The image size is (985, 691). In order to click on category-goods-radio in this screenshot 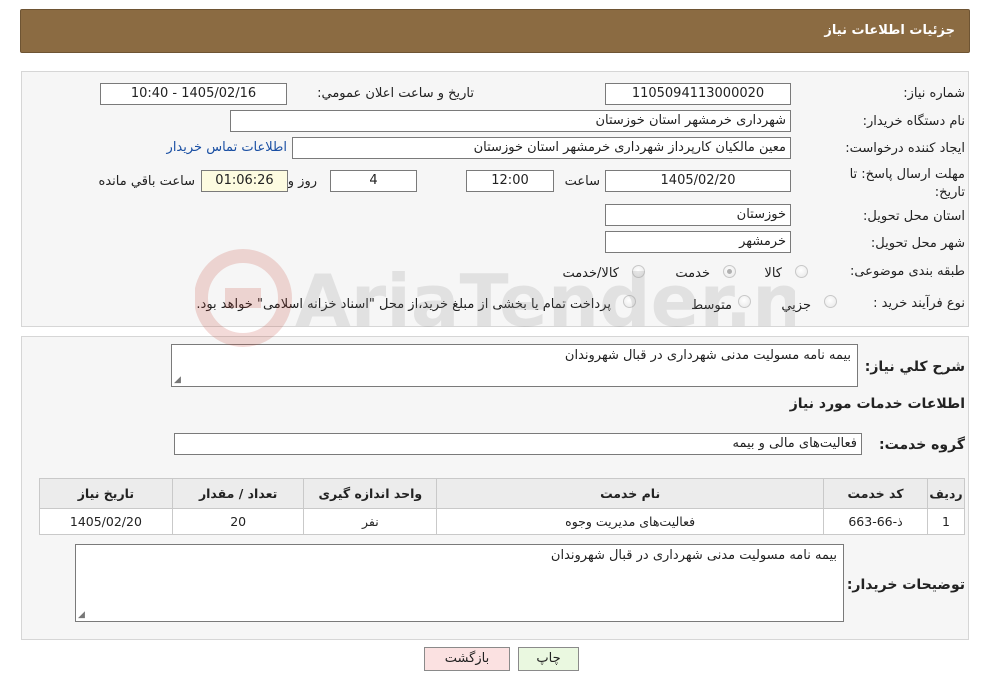, I will do `click(801, 271)`.